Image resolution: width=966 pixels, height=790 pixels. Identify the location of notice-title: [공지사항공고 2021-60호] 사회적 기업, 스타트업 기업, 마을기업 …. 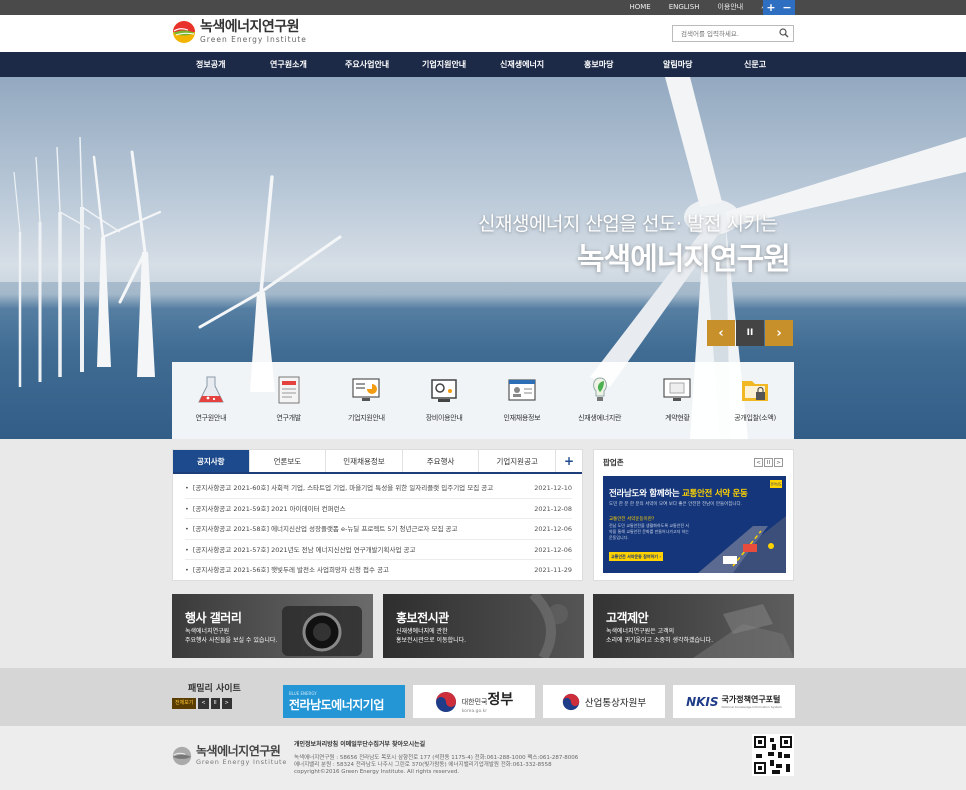
(339, 488).